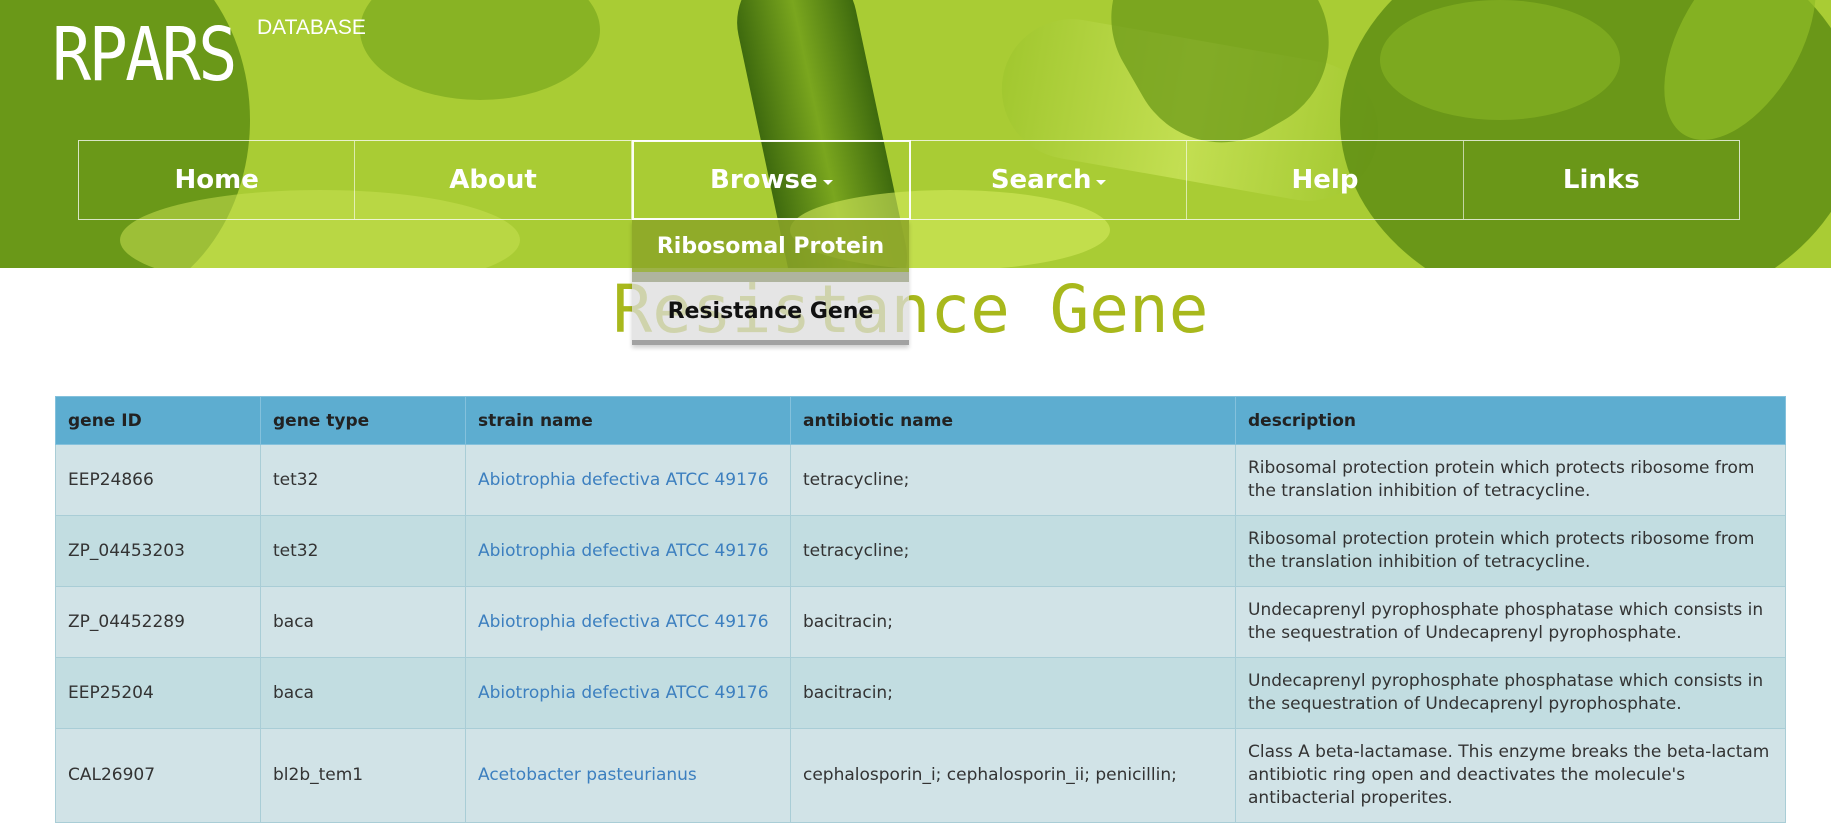 Image resolution: width=1831 pixels, height=823 pixels. Describe the element at coordinates (311, 27) in the screenshot. I see `site-logo-subtitle: DATABASE` at that location.